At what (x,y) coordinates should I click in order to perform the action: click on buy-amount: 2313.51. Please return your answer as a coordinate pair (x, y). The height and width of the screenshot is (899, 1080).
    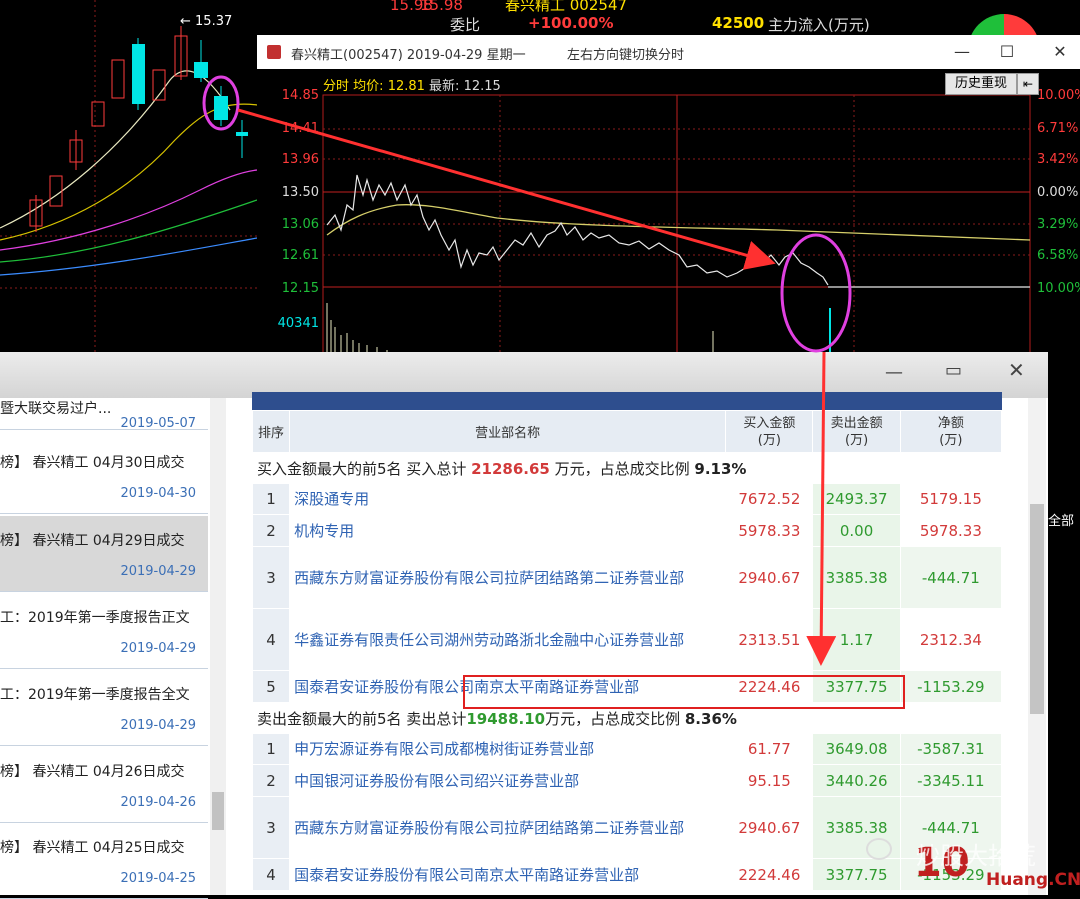
    Looking at the image, I should click on (769, 639).